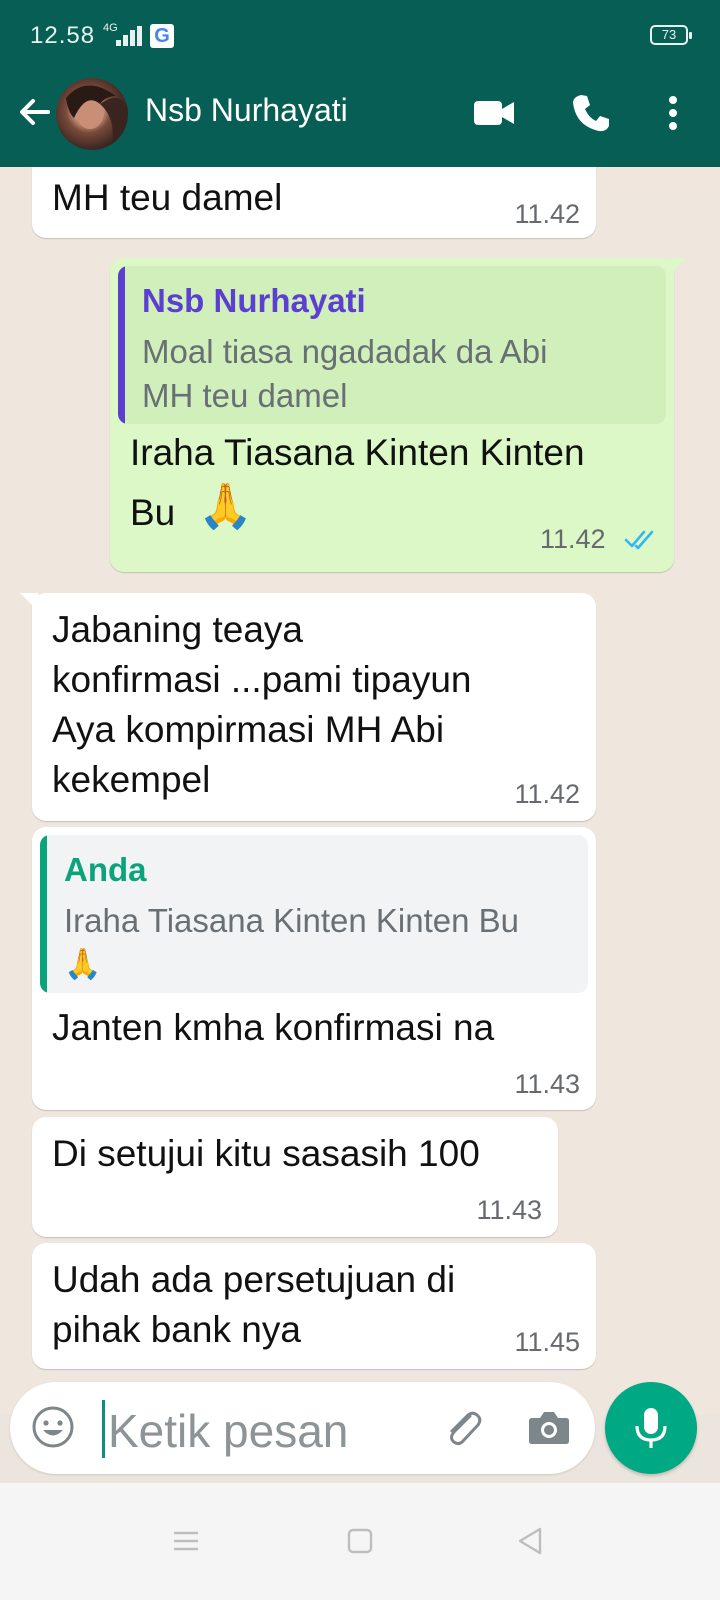 The height and width of the screenshot is (1600, 720). I want to click on chat-header: Nsb Nurhayati, so click(360, 119).